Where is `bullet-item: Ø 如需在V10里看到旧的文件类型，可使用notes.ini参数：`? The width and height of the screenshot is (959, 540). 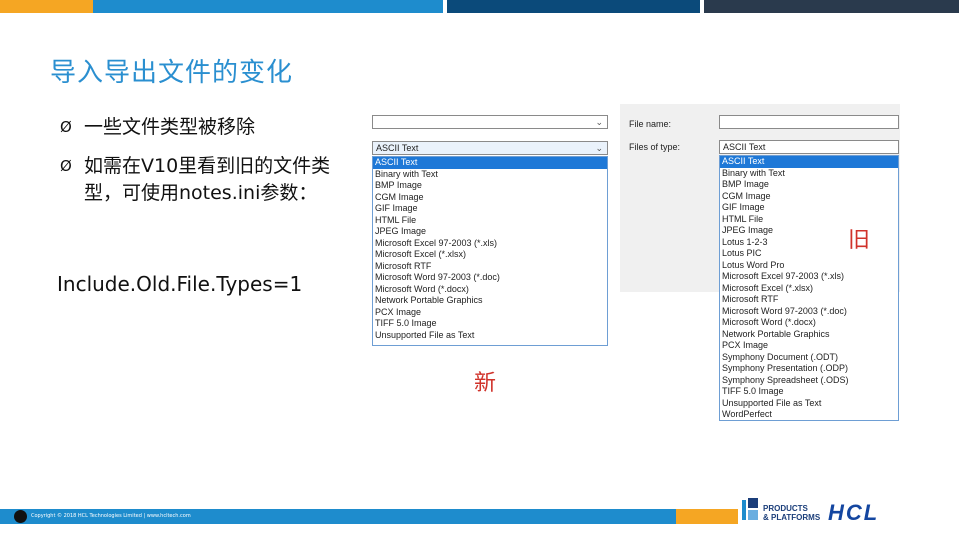 bullet-item: Ø 如需在V10里看到旧的文件类型，可使用notes.ini参数： is located at coordinates (205, 180).